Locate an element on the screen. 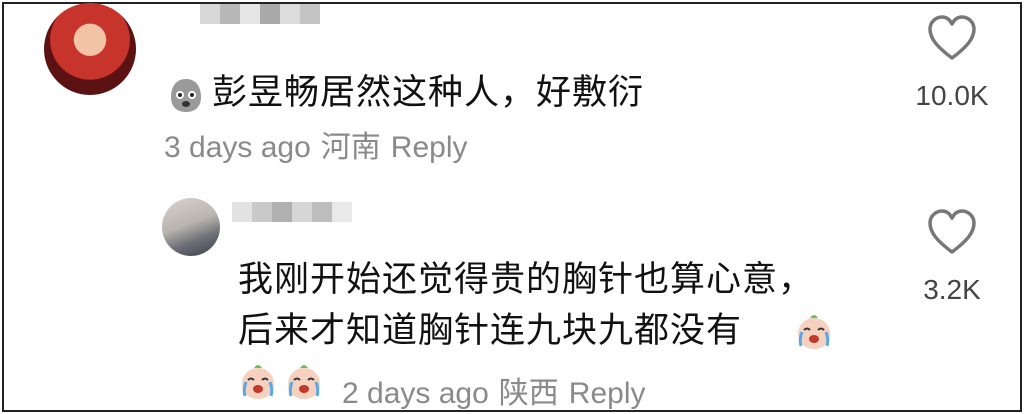  comment-meta: 3 days ago 河南 Reply is located at coordinates (320, 144).